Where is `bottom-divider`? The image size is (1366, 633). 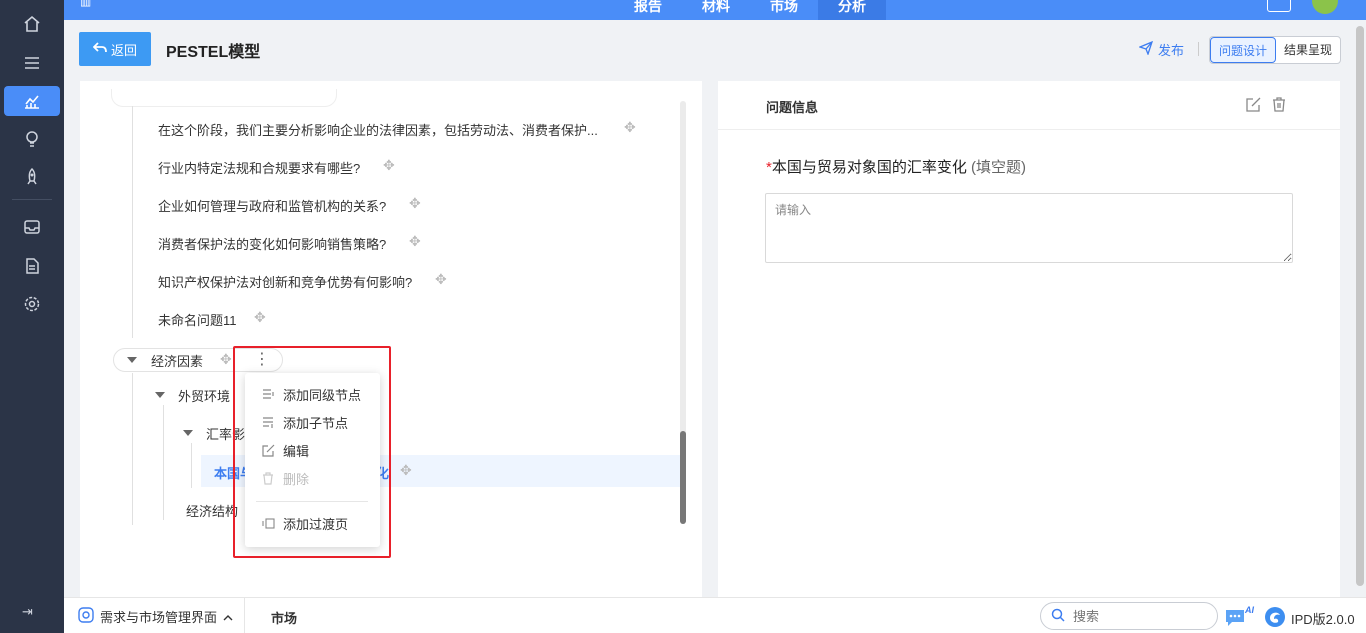 bottom-divider is located at coordinates (244, 615).